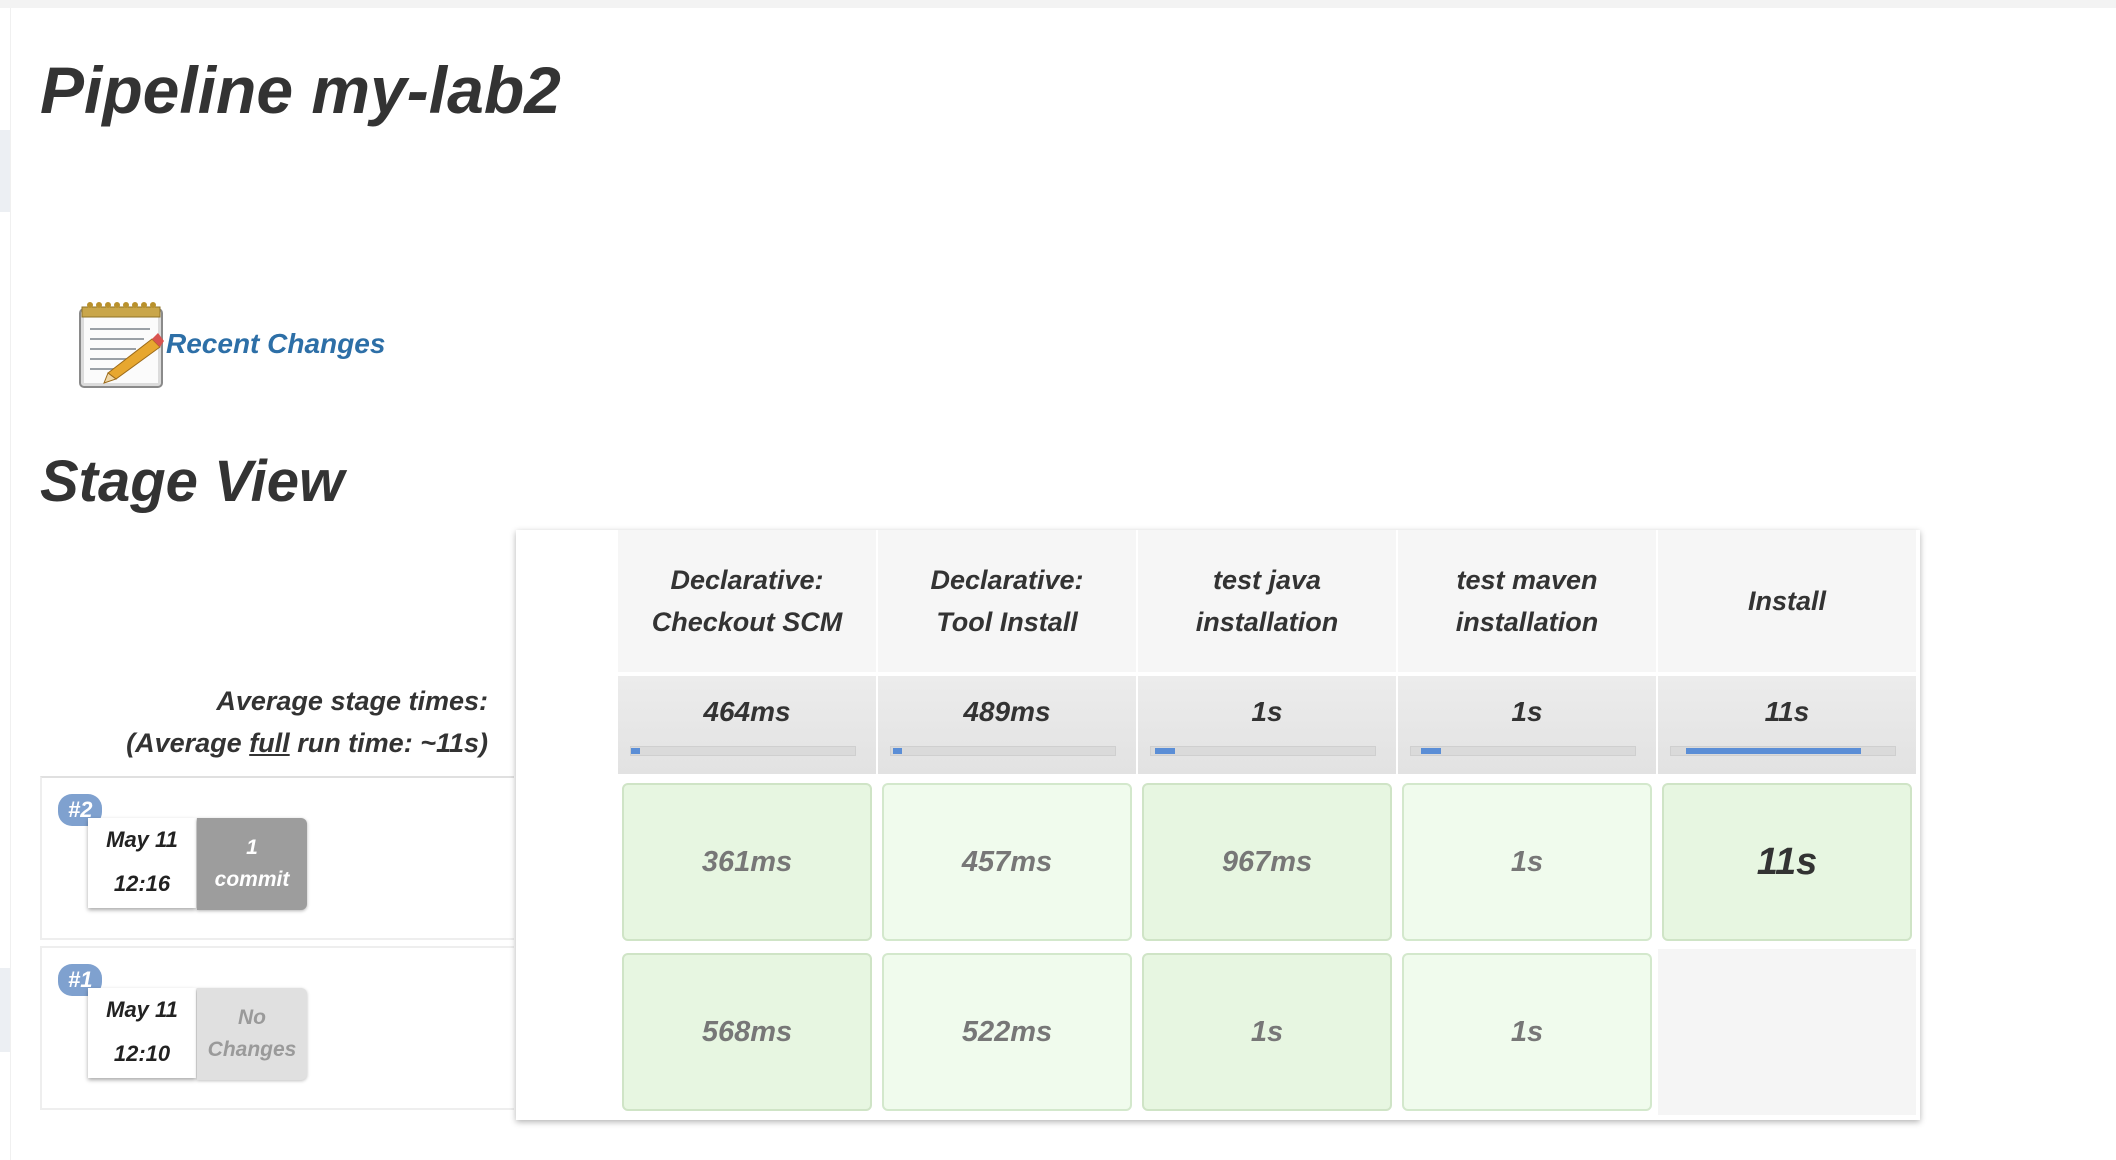 Image resolution: width=2116 pixels, height=1160 pixels. Describe the element at coordinates (388, 743) in the screenshot. I see `average-run-suffix: run time: ~11s)` at that location.